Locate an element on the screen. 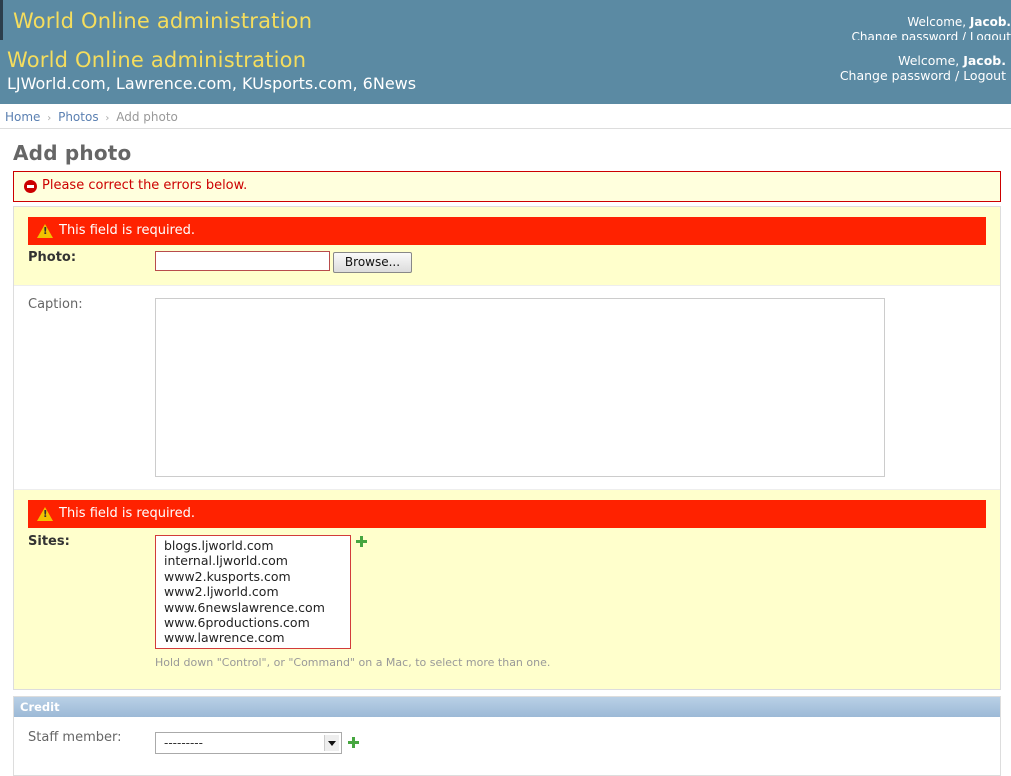 The width and height of the screenshot is (1011, 776). ghost-welcome: Welcome, Jacob. is located at coordinates (959, 22).